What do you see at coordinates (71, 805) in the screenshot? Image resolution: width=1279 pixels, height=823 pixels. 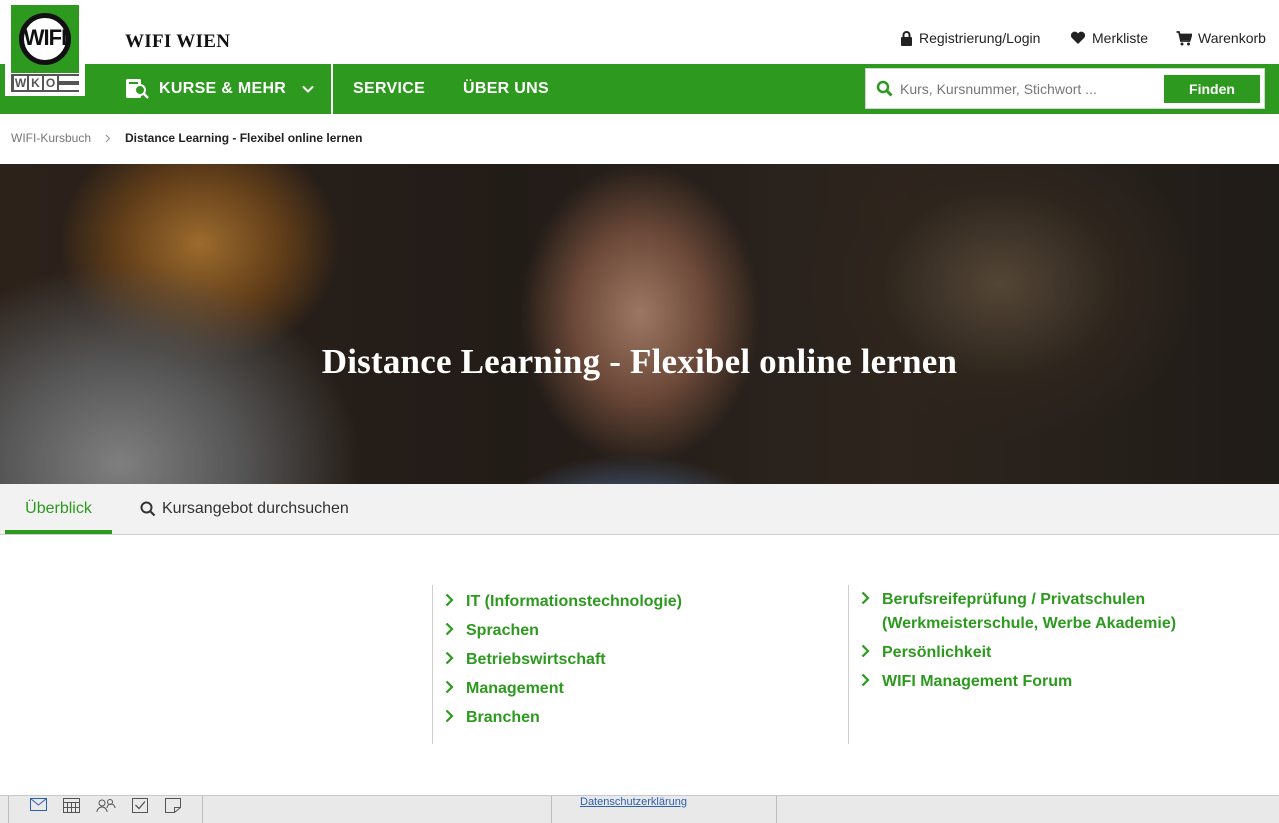 I see `calendar-icon` at bounding box center [71, 805].